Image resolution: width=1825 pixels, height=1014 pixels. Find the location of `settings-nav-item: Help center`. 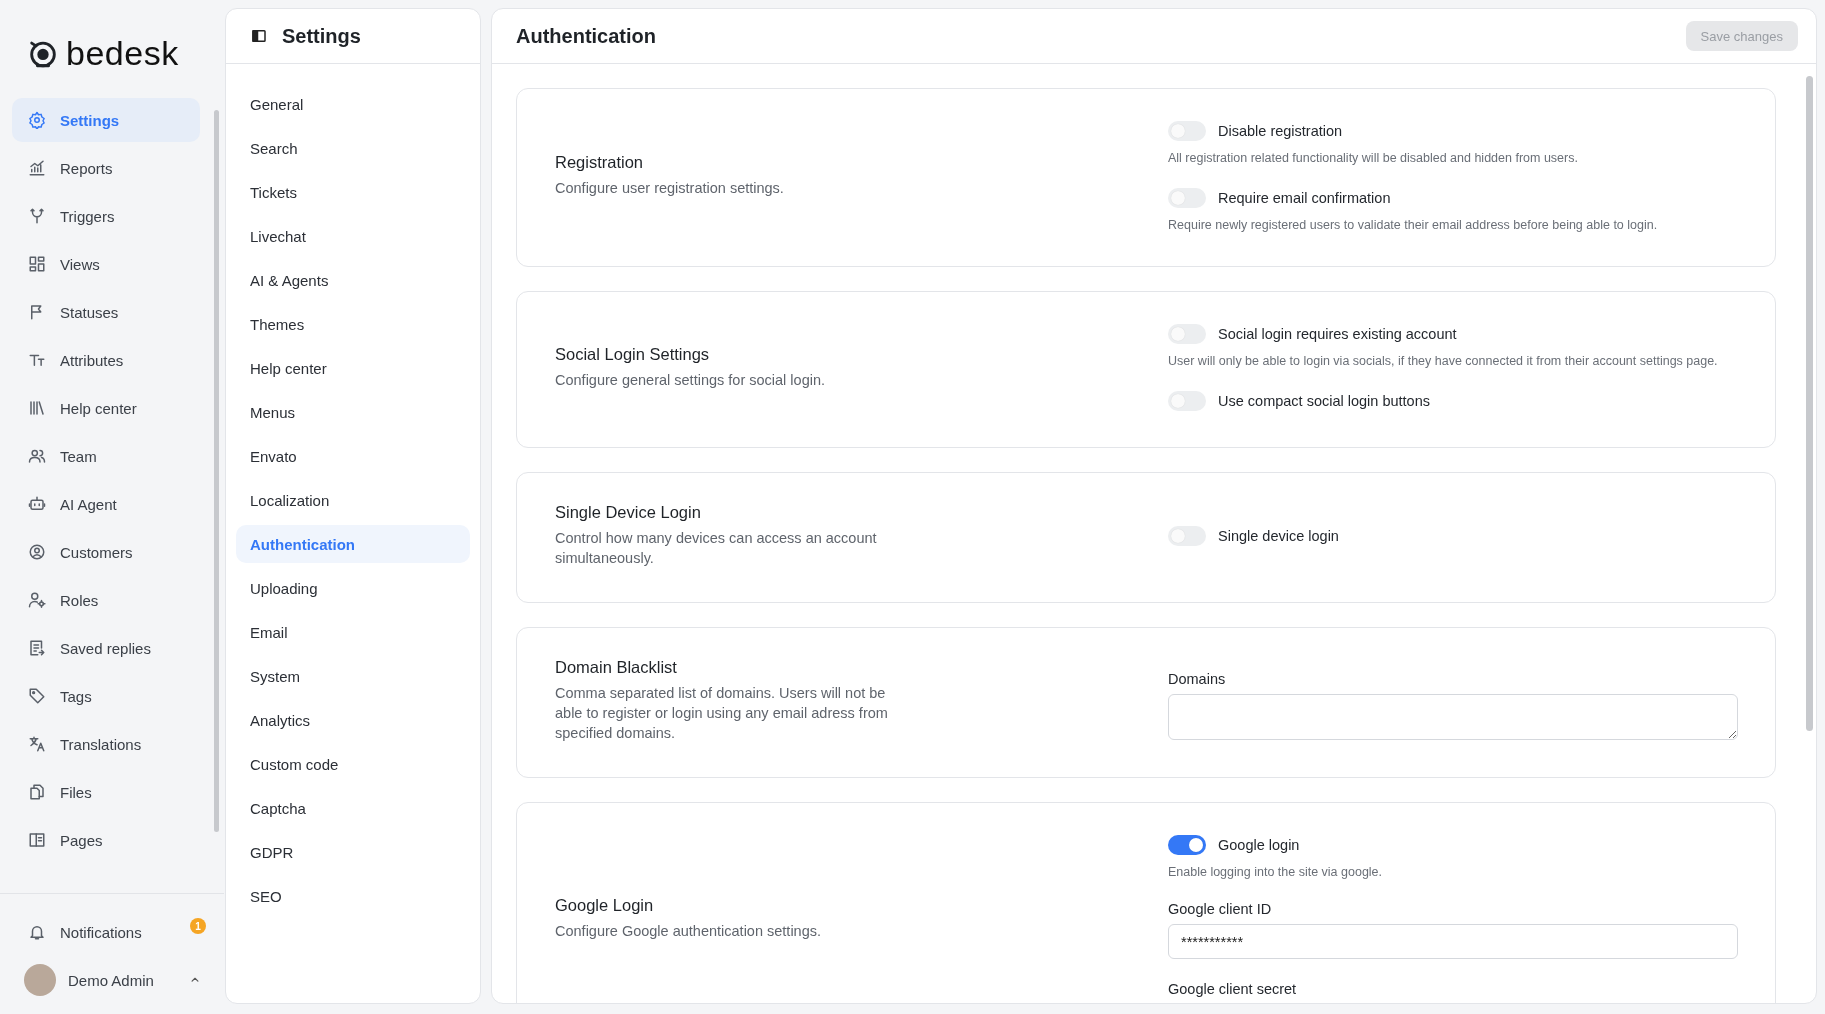

settings-nav-item: Help center is located at coordinates (353, 368).